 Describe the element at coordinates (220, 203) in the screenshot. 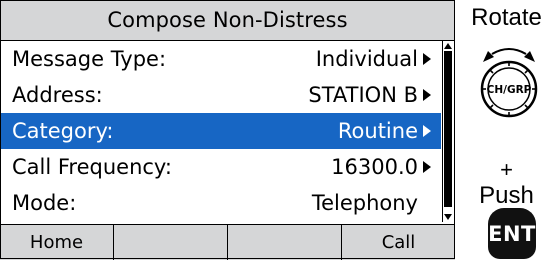

I see `menu-row-mode: Mode: Telephony` at that location.